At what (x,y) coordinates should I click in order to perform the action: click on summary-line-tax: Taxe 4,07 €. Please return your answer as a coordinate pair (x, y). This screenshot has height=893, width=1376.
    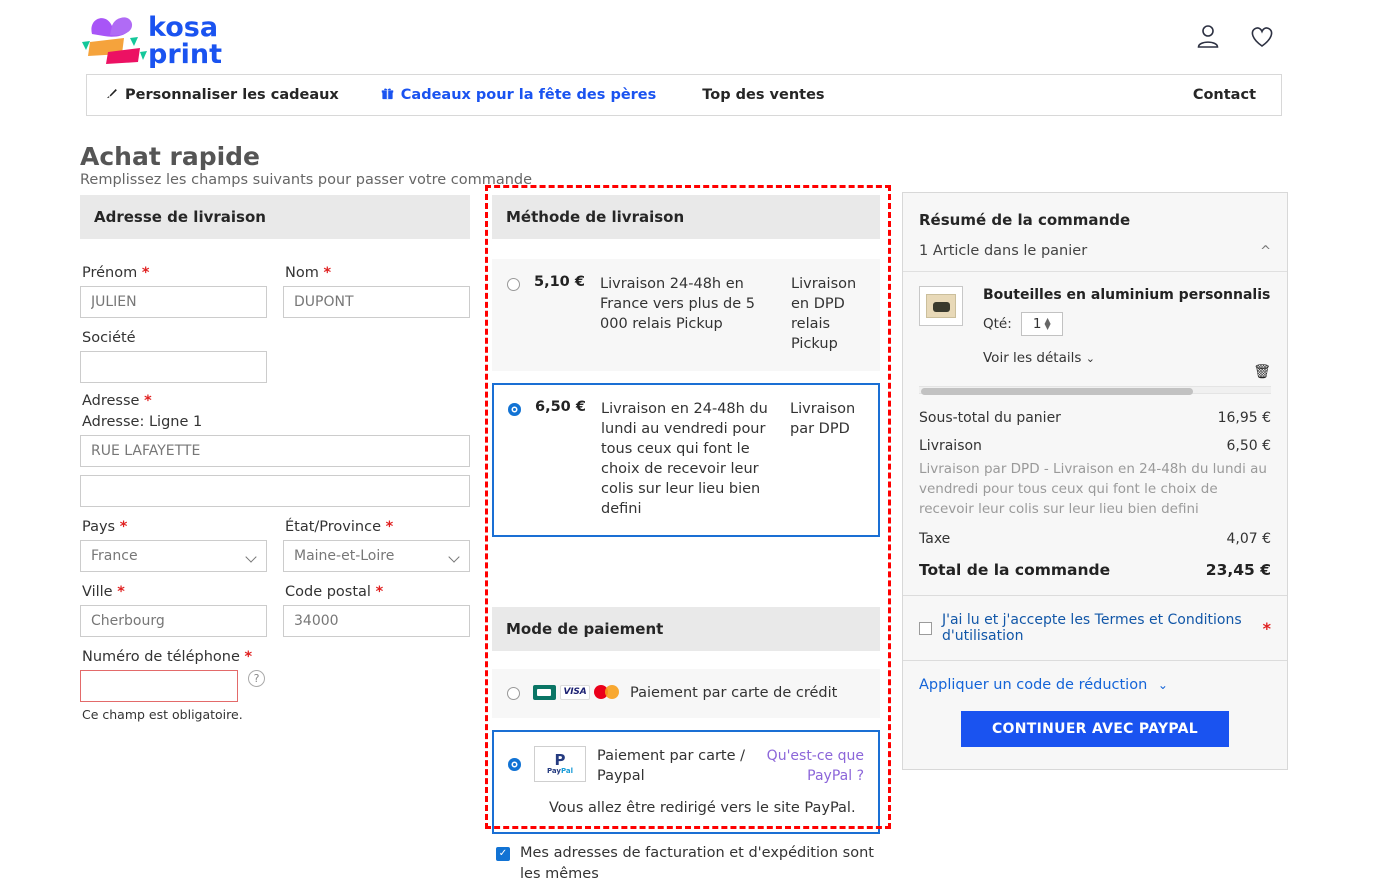
    Looking at the image, I should click on (1095, 539).